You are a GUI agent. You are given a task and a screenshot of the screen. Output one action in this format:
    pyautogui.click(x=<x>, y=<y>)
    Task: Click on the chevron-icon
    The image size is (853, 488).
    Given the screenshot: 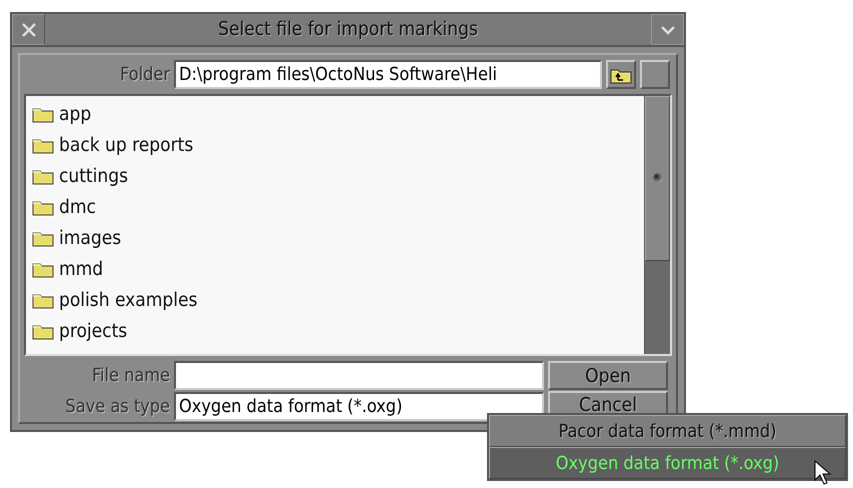 What is the action you would take?
    pyautogui.click(x=668, y=29)
    